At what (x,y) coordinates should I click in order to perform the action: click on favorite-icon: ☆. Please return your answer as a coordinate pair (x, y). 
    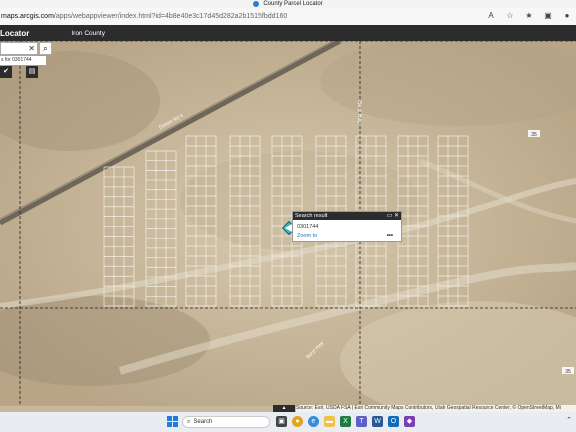
    Looking at the image, I should click on (510, 15).